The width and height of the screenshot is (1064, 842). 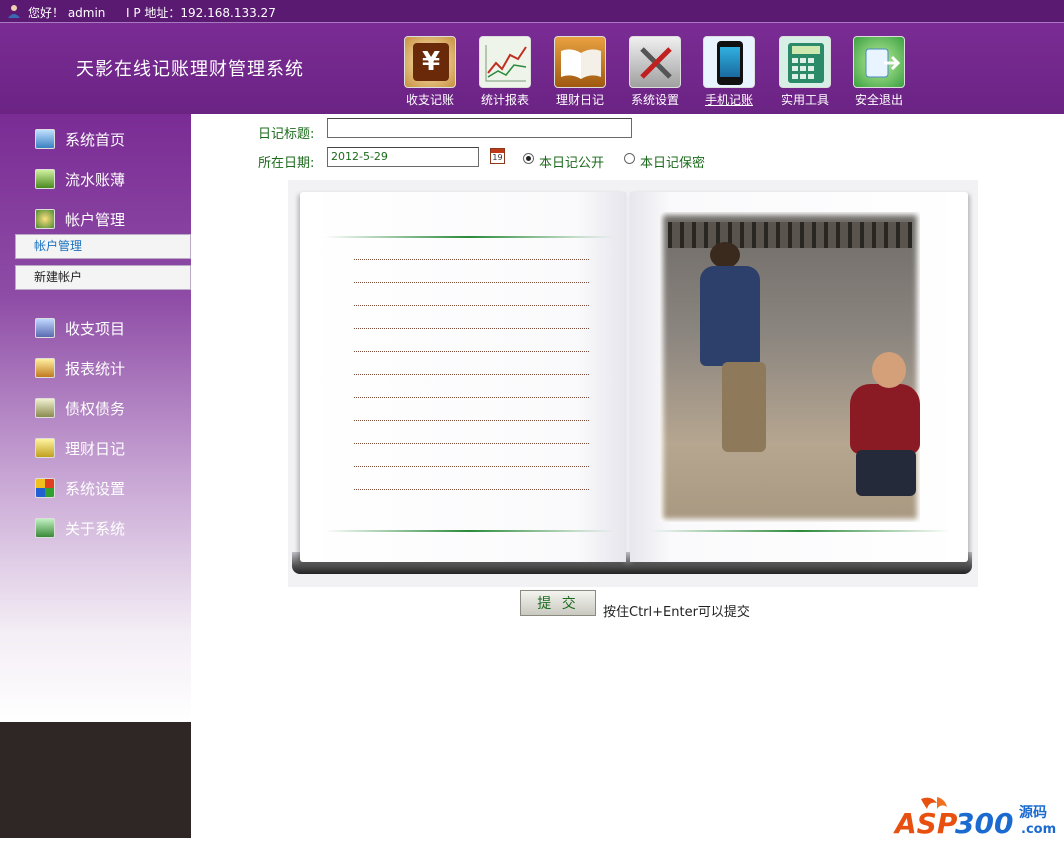 I want to click on toolbar-safe-exit: 安全退出, so click(x=879, y=72).